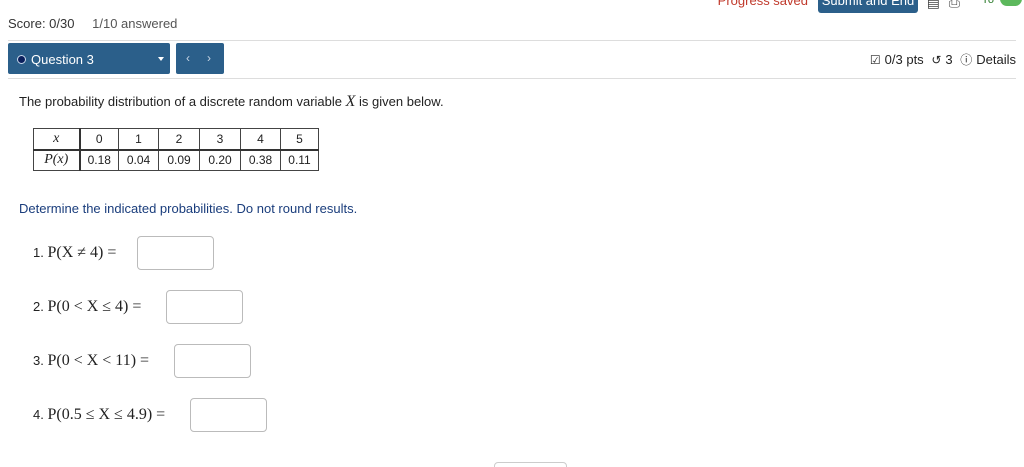 The width and height of the screenshot is (1024, 467). I want to click on table-cell: 2, so click(179, 139).